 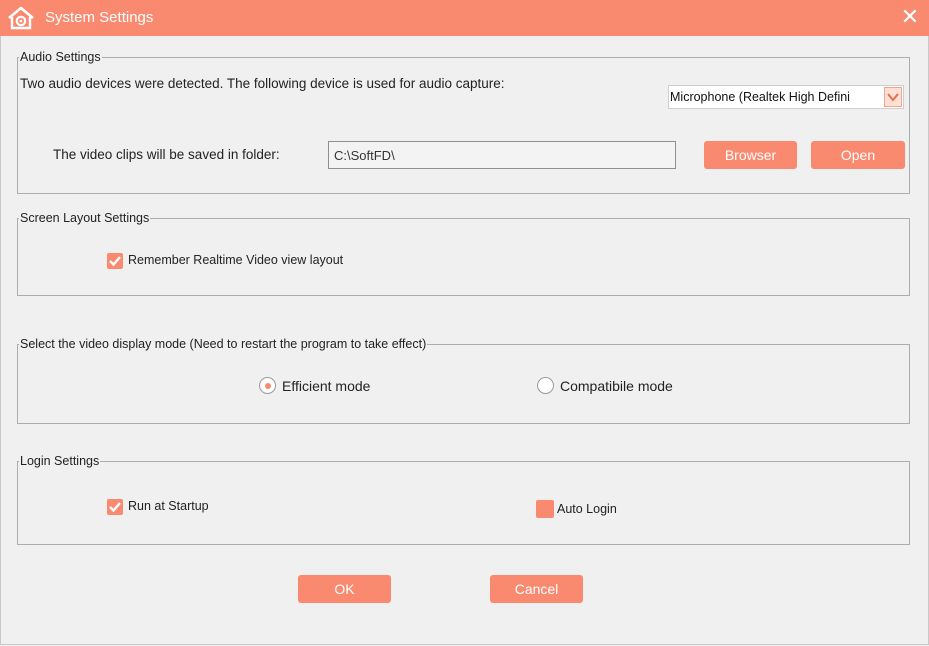 What do you see at coordinates (60, 461) in the screenshot?
I see `login-settings-legend: Login Settings` at bounding box center [60, 461].